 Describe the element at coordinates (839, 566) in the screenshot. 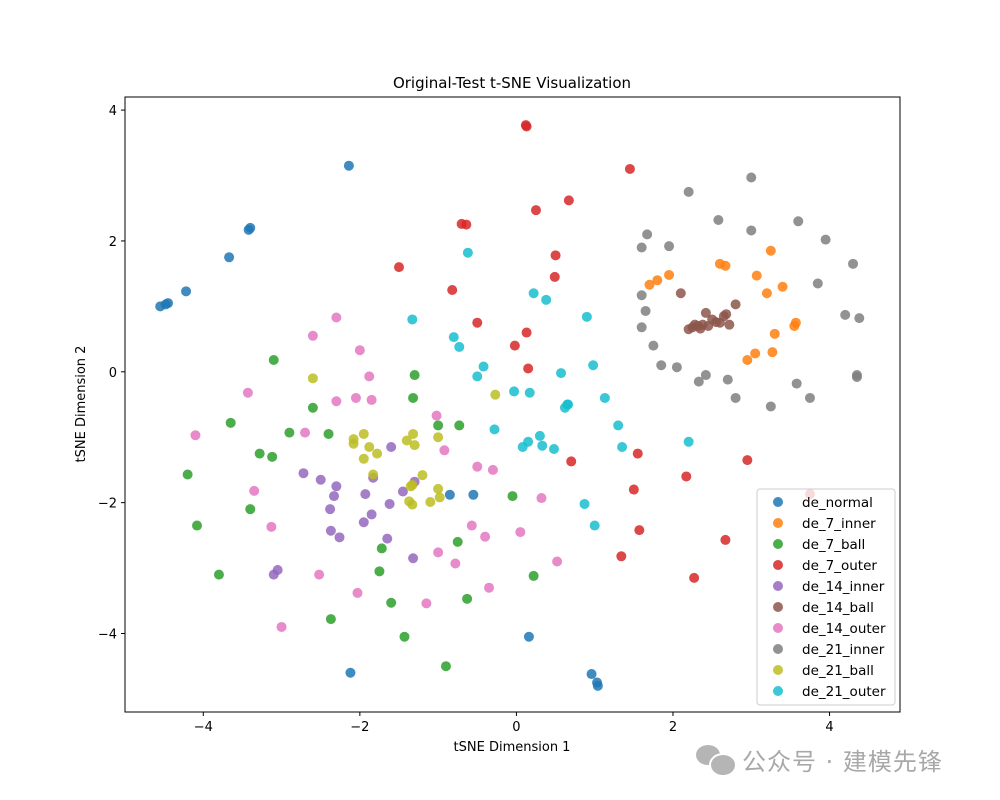

I see `legend-label: de_7_outer` at that location.